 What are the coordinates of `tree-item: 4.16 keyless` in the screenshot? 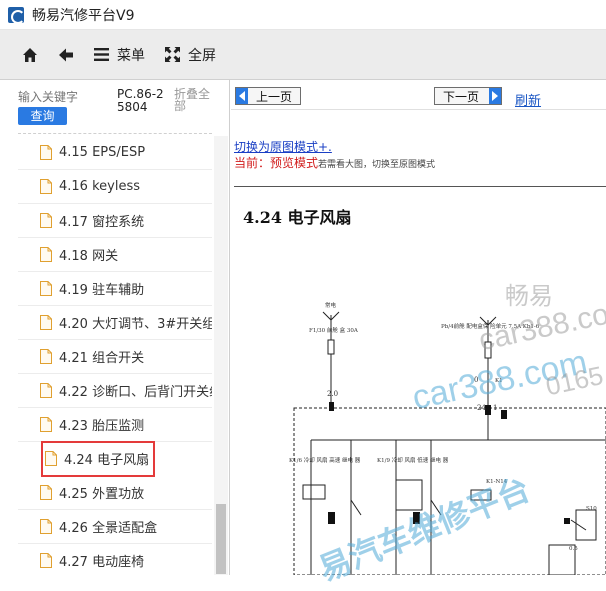 It's located at (115, 187).